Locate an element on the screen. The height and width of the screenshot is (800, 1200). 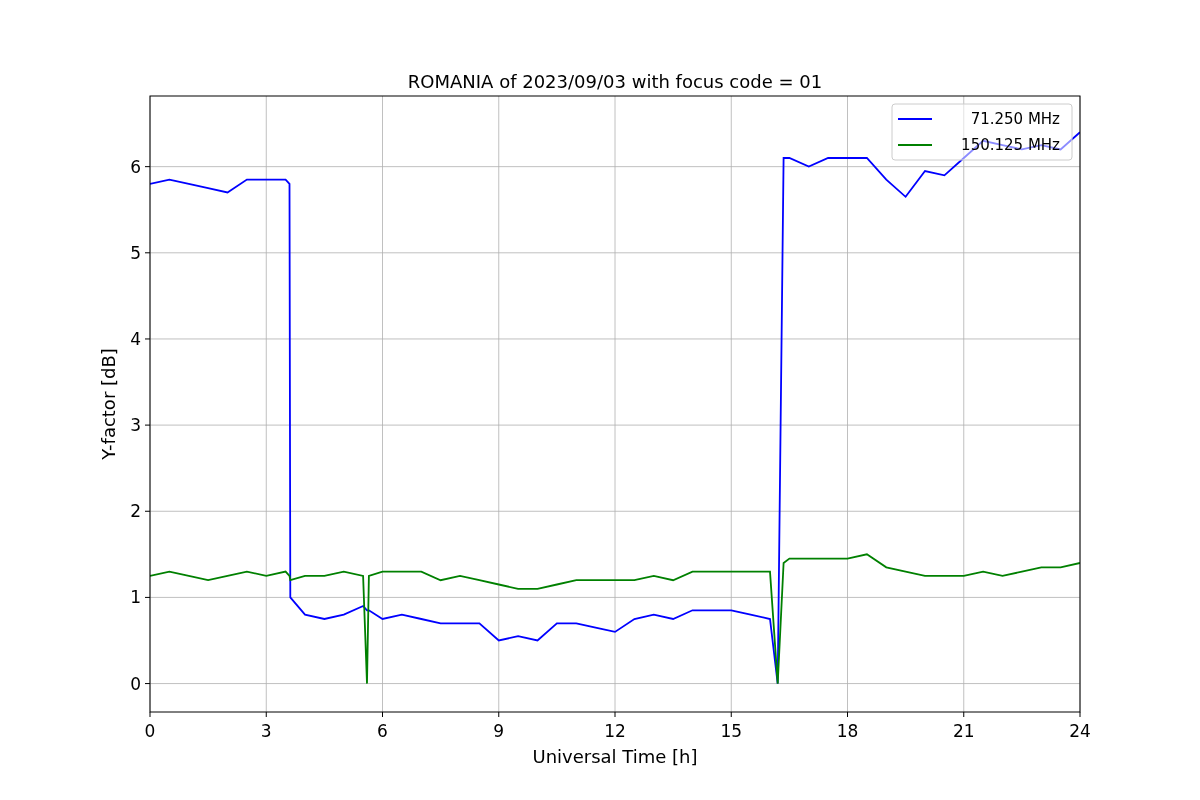
x-tick-label: 9 is located at coordinates (499, 731).